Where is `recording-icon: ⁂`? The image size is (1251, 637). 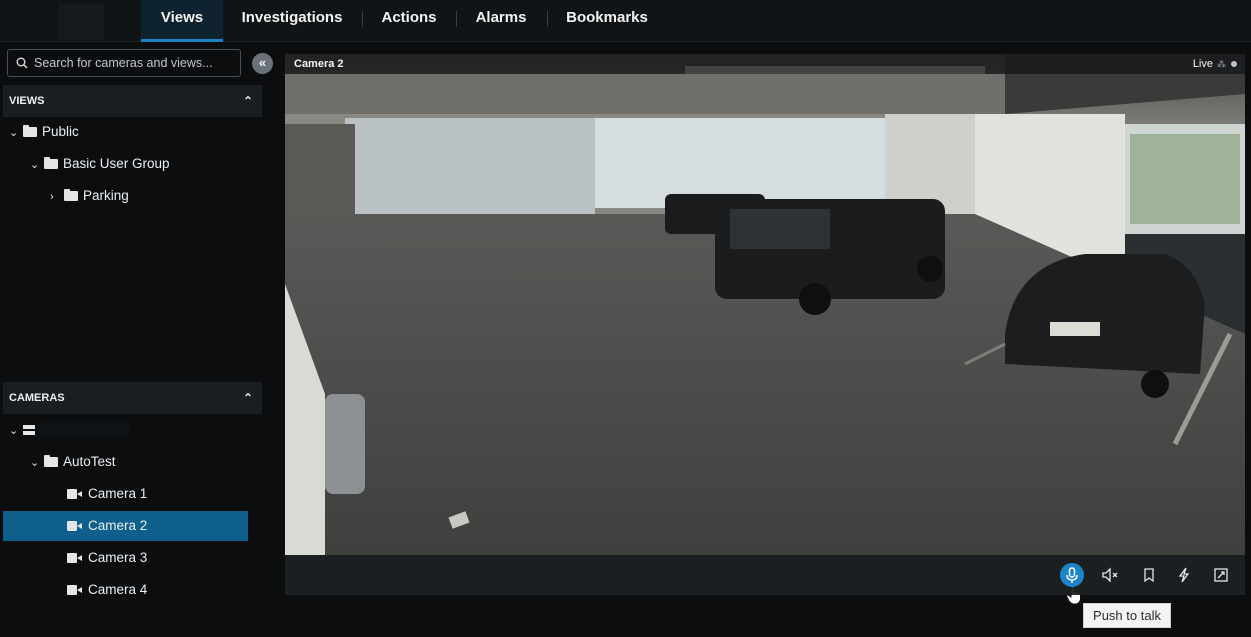
recording-icon: ⁂ is located at coordinates (1221, 64).